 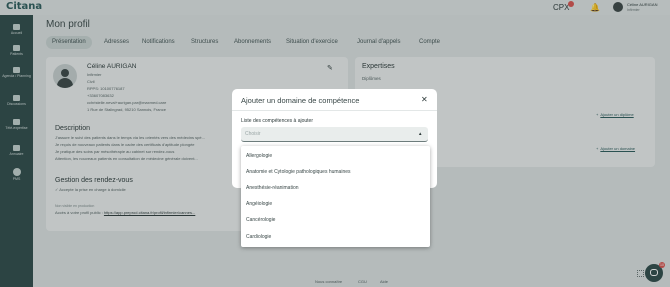 What do you see at coordinates (300, 100) in the screenshot?
I see `modal-title: Ajouter un domaine de compétence` at bounding box center [300, 100].